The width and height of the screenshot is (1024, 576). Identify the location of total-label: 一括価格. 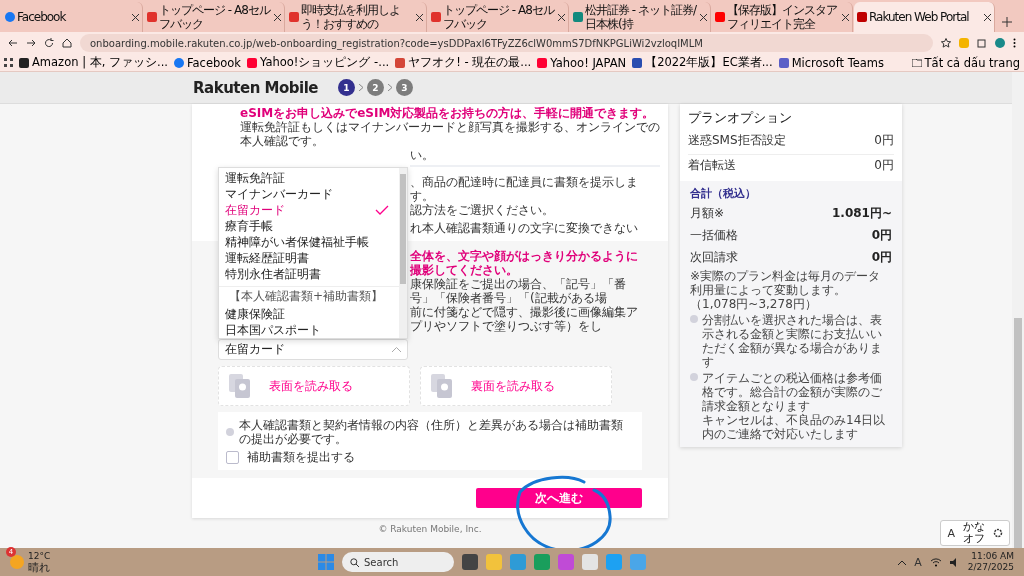
(714, 235).